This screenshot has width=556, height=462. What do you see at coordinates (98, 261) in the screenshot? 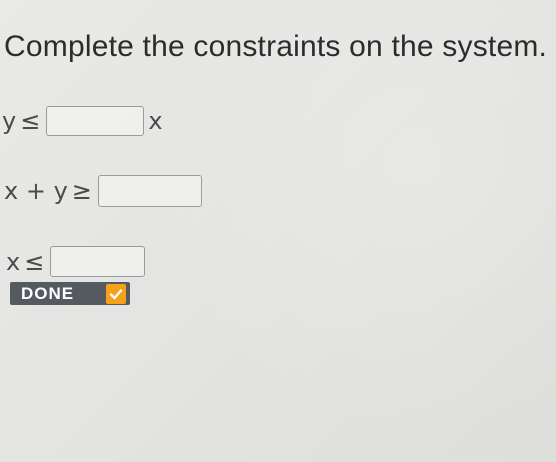
I see `constraint-3-answer-box` at bounding box center [98, 261].